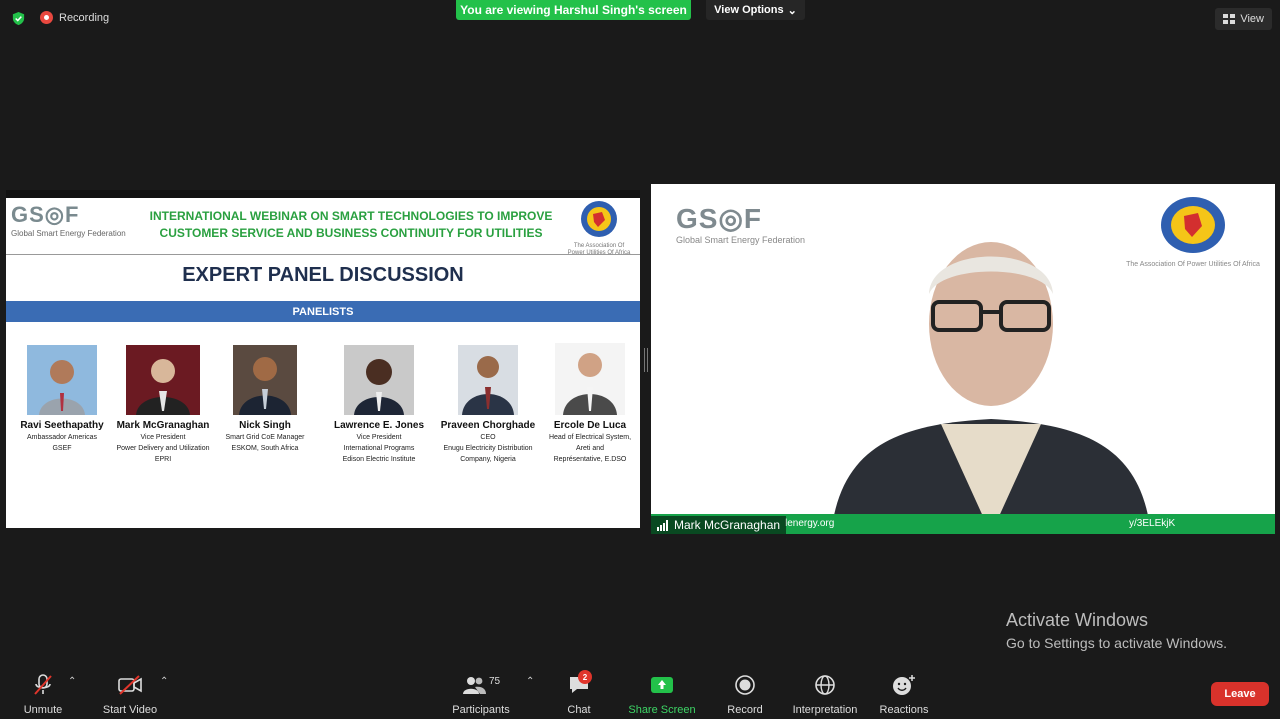  What do you see at coordinates (904, 710) in the screenshot?
I see `reactions-label: Reactions` at bounding box center [904, 710].